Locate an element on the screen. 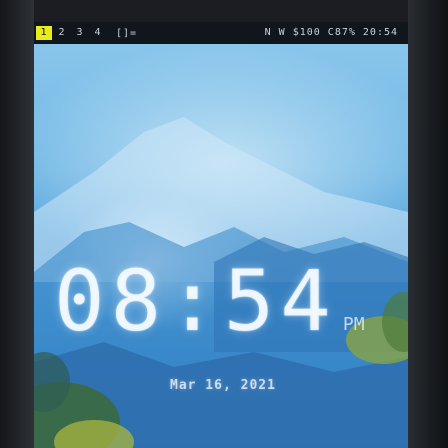 This screenshot has width=448, height=448. device-bezel-right is located at coordinates (428, 224).